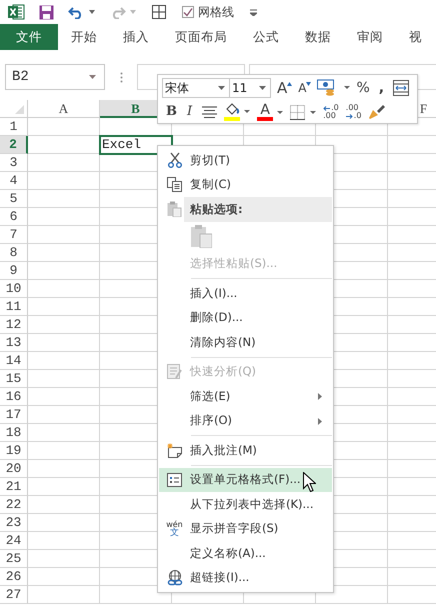  I want to click on pinyin-icon: wén 文, so click(174, 529).